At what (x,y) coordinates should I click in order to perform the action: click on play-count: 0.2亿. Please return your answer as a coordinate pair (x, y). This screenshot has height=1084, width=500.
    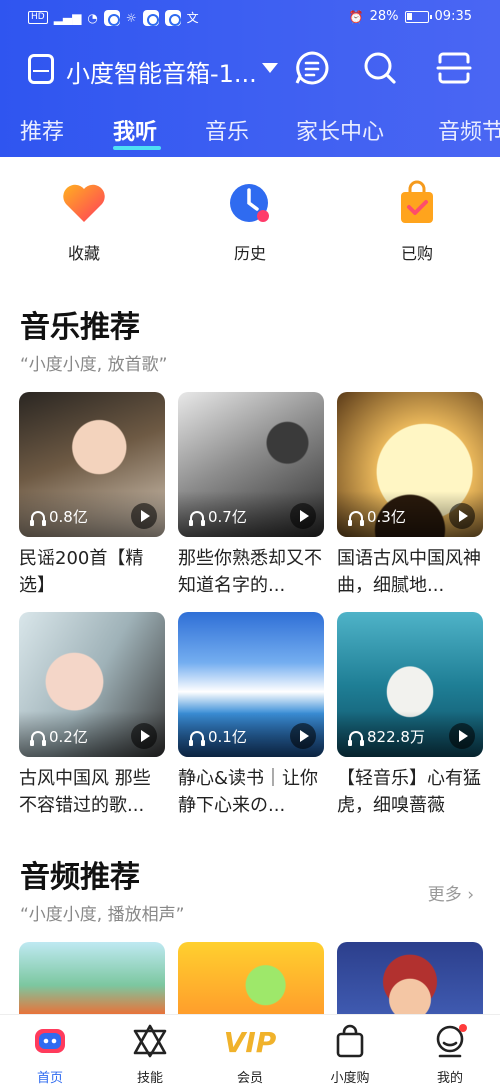
    Looking at the image, I should click on (59, 736).